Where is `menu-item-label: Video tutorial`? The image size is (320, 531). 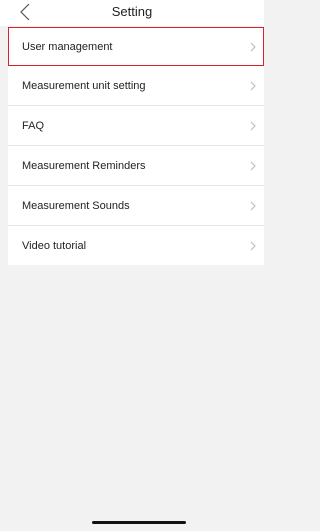
menu-item-label: Video tutorial is located at coordinates (54, 245).